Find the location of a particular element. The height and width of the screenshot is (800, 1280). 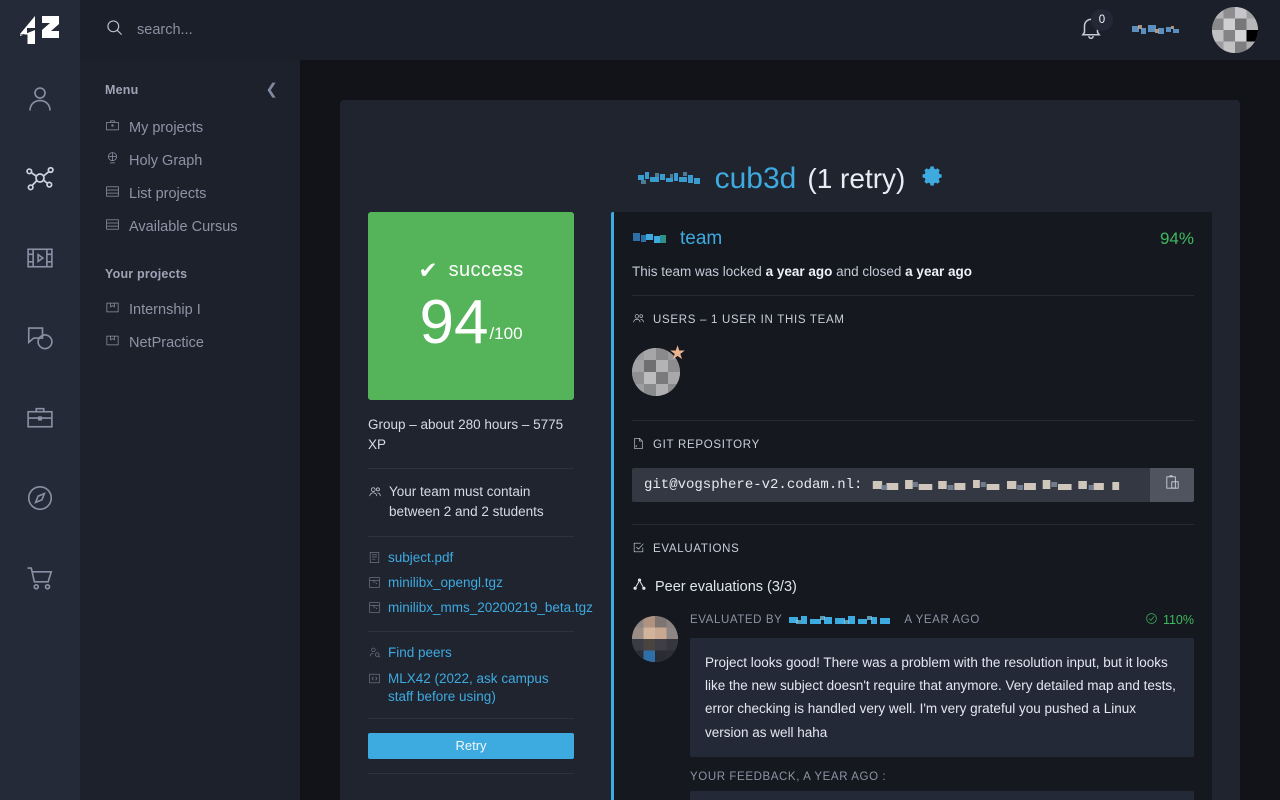

evaluation-percent-text: 110% is located at coordinates (1178, 620).